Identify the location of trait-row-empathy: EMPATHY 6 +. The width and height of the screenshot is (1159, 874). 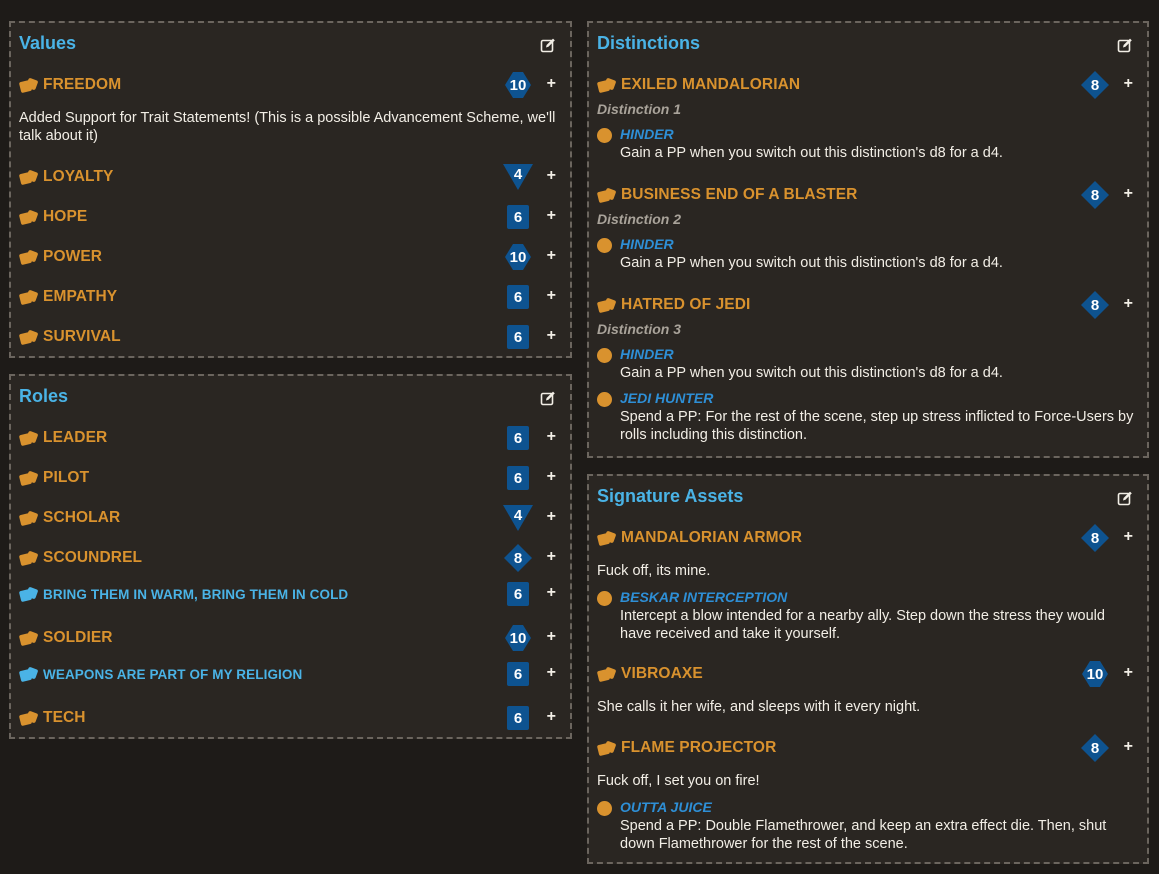
(289, 297).